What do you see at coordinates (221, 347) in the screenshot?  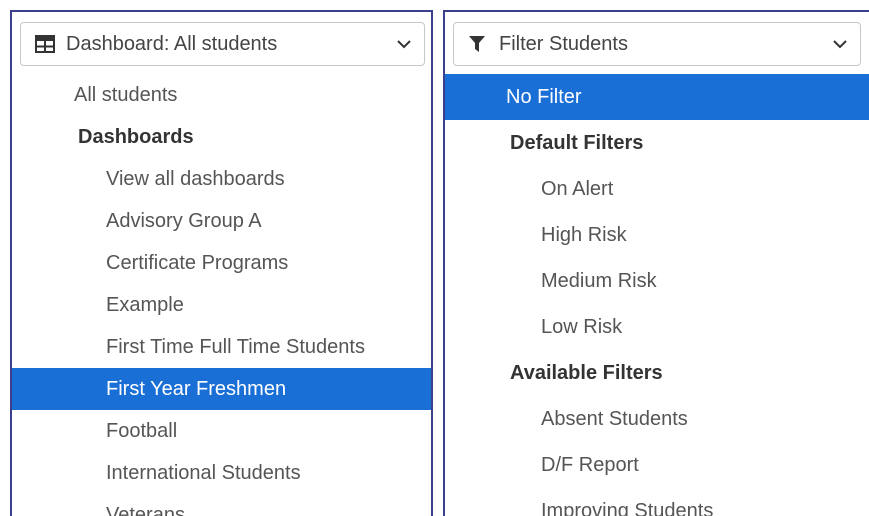 I see `menu-item-first-time-full-time: First Time Full Time Students` at bounding box center [221, 347].